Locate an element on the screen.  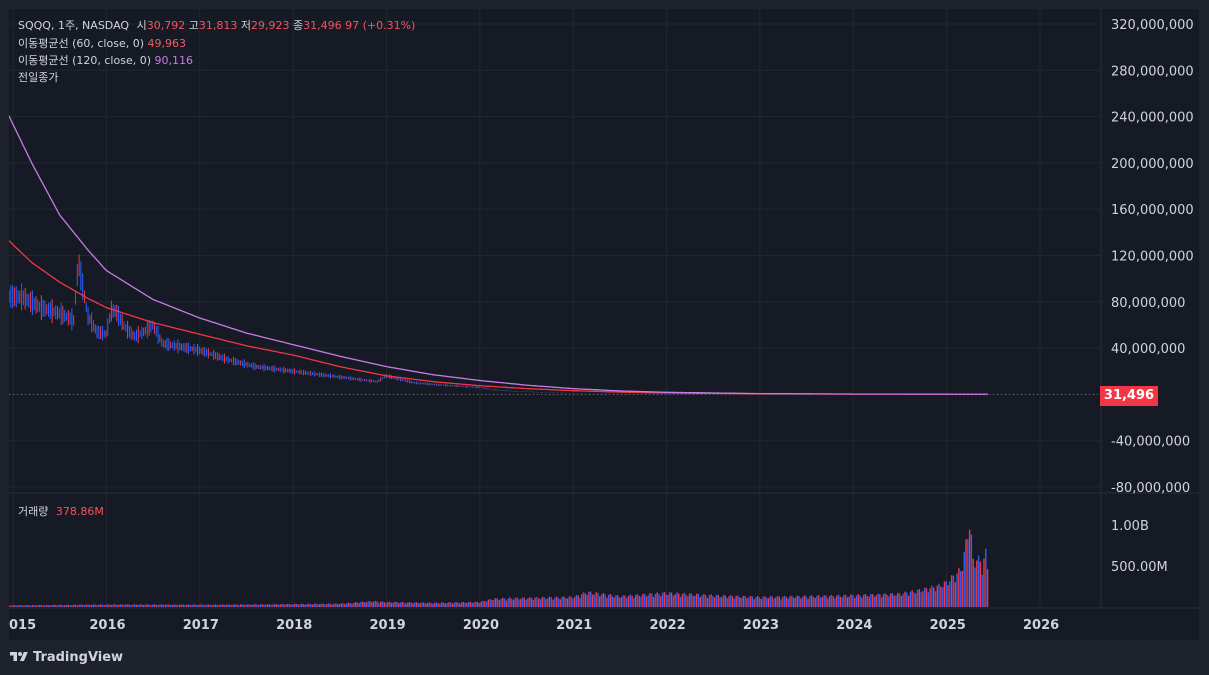
x-tick-label: 2025 is located at coordinates (948, 625).